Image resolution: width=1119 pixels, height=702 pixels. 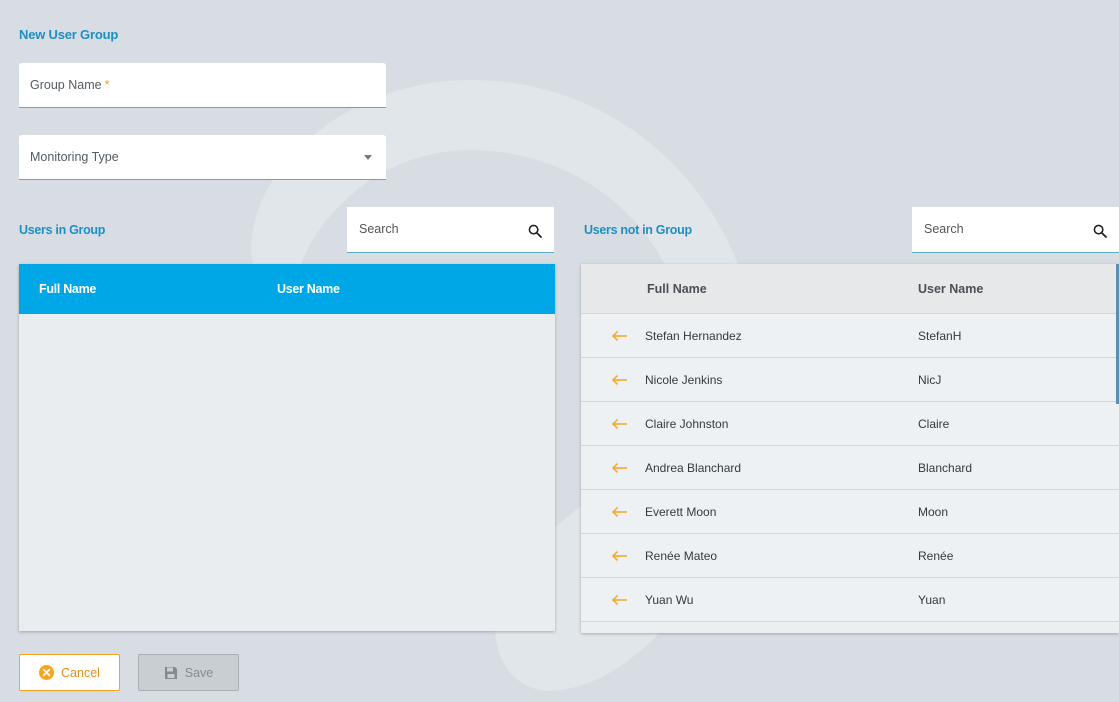 What do you see at coordinates (368, 157) in the screenshot?
I see `chevron-down-icon` at bounding box center [368, 157].